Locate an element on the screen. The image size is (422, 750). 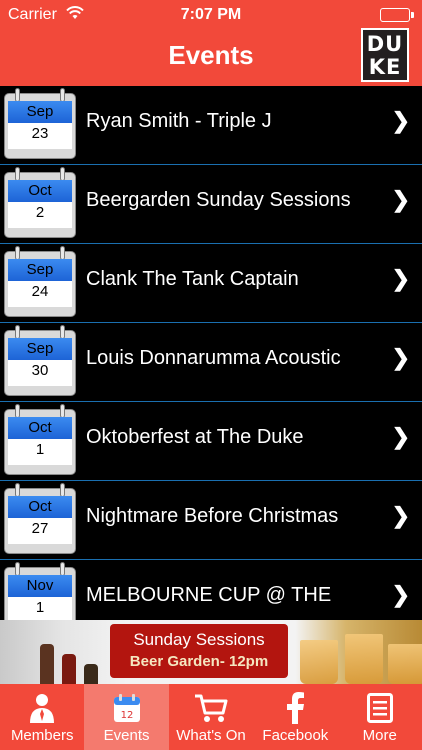
event-title: Ryan Smith - Triple J is located at coordinates (179, 121).